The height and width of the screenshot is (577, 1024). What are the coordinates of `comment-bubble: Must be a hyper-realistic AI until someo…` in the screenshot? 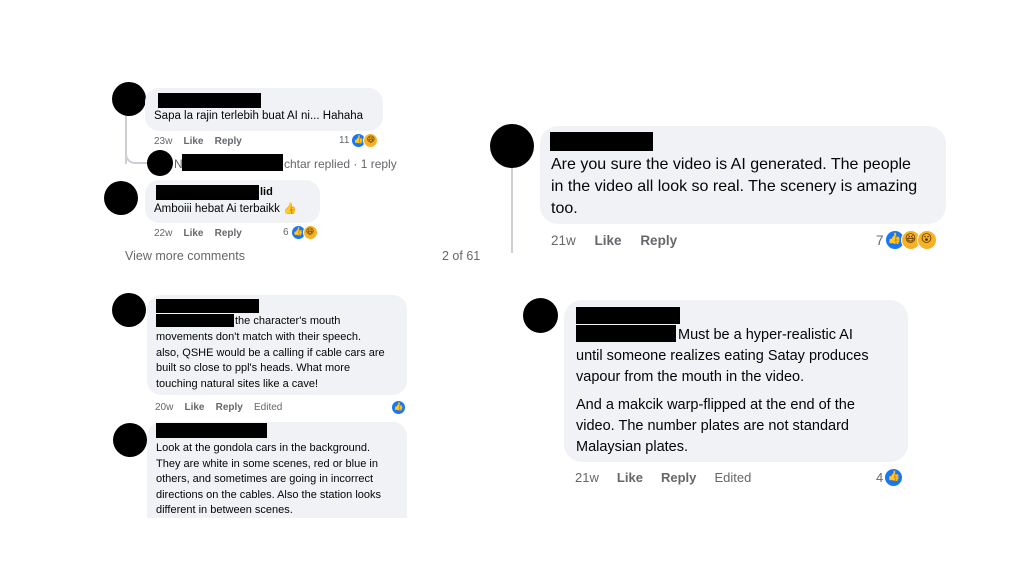 It's located at (736, 381).